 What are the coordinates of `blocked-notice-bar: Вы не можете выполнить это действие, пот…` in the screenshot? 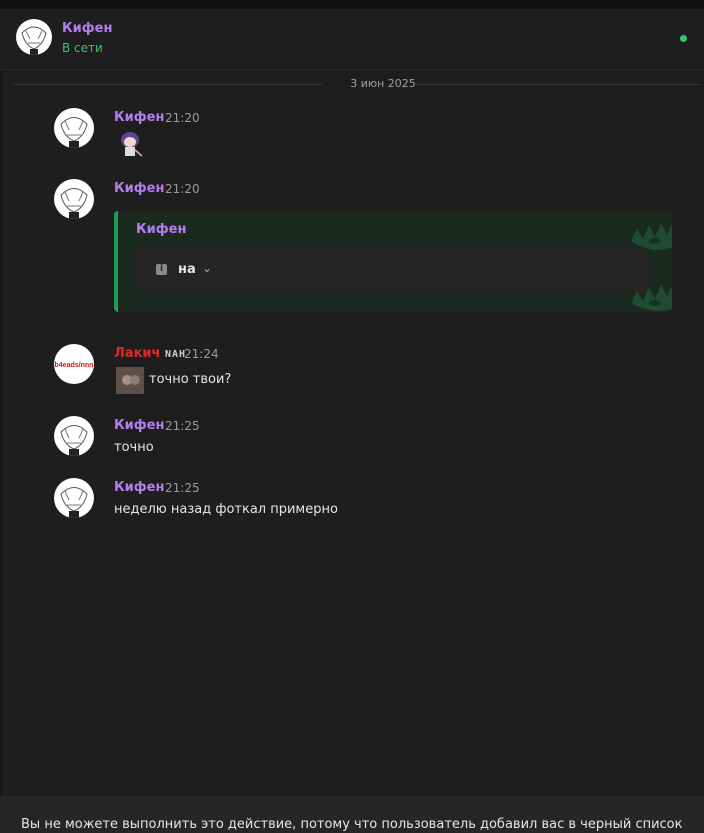 It's located at (352, 814).